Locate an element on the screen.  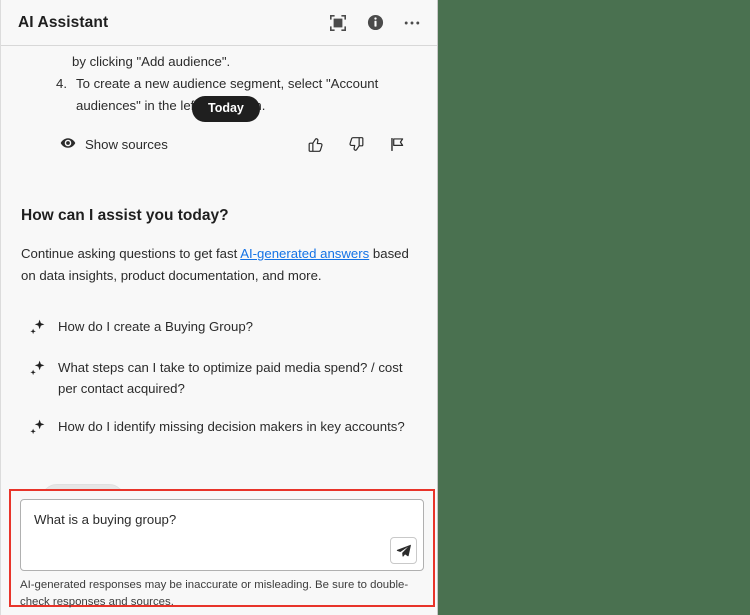
page-title: AI Assistant is located at coordinates (63, 22).